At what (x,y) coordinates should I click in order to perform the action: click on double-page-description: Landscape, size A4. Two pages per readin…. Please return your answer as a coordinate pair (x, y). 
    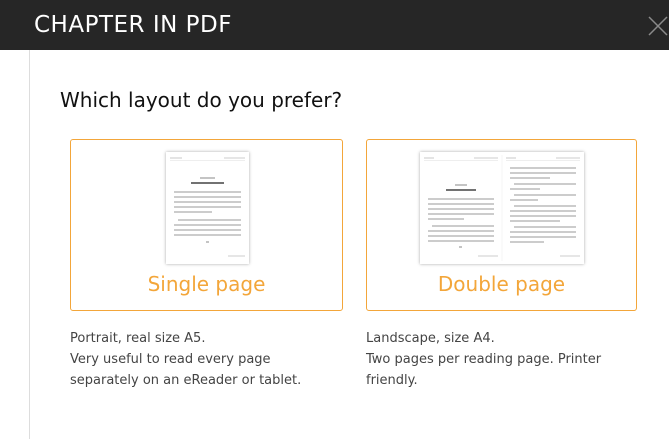
    Looking at the image, I should click on (496, 359).